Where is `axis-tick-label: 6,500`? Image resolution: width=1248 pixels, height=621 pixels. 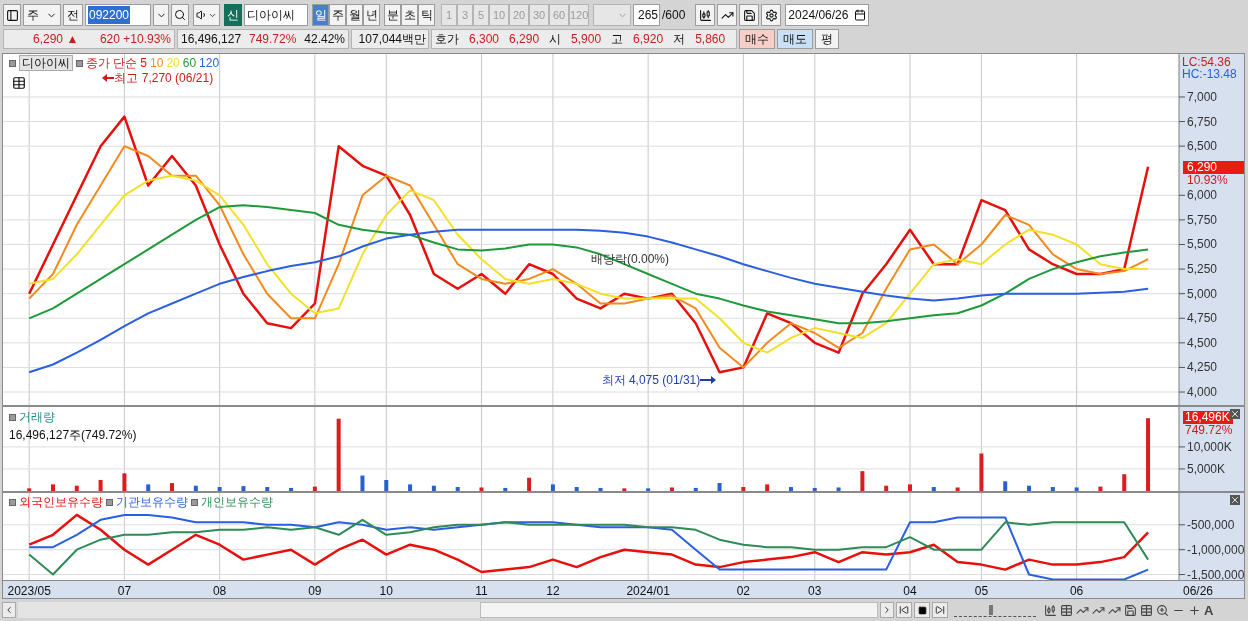
axis-tick-label: 6,500 is located at coordinates (1202, 146).